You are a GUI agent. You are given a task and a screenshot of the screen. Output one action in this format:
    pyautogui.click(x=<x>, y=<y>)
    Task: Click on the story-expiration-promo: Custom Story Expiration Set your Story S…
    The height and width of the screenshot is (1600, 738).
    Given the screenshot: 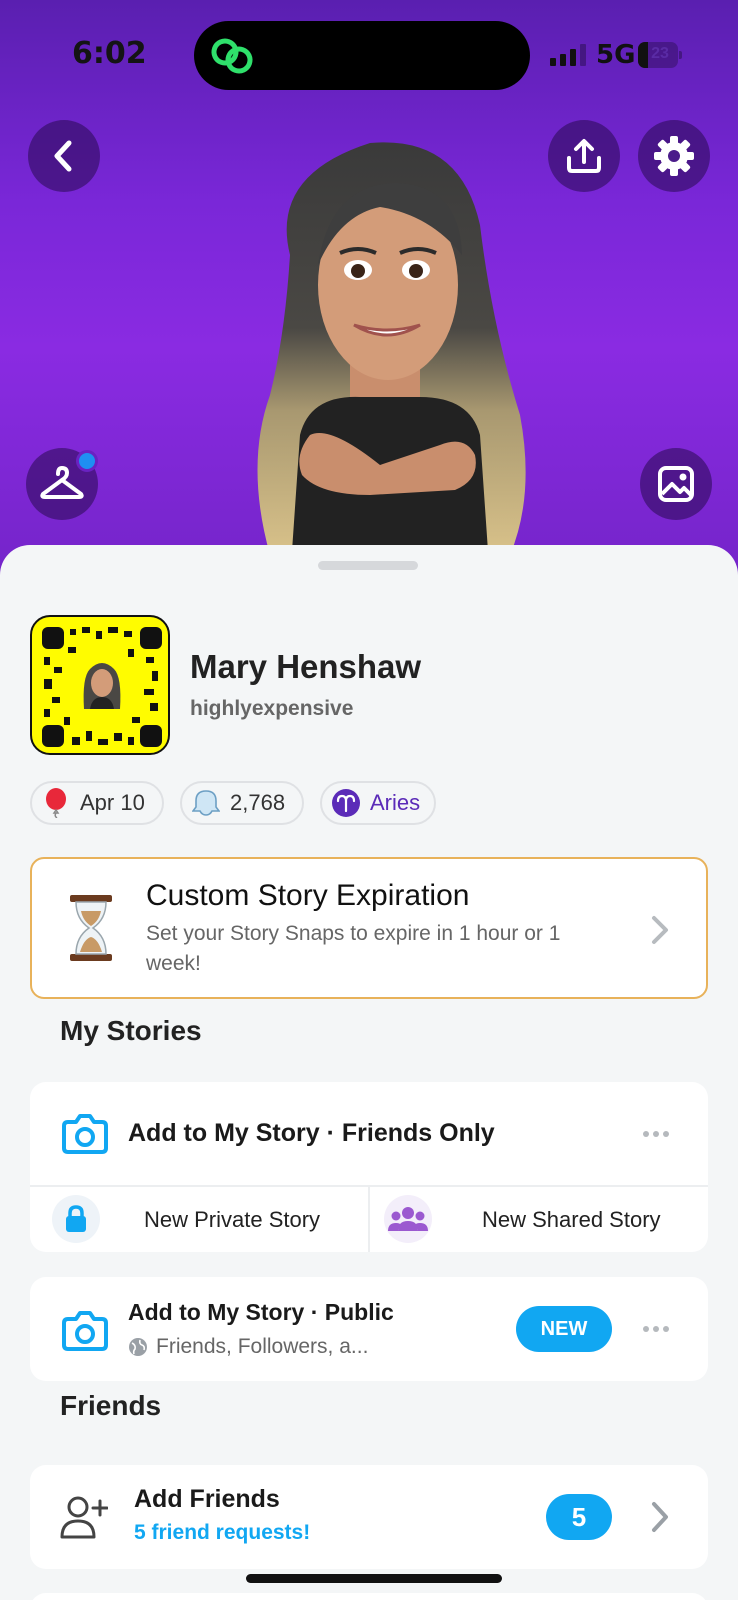 What is the action you would take?
    pyautogui.click(x=369, y=928)
    